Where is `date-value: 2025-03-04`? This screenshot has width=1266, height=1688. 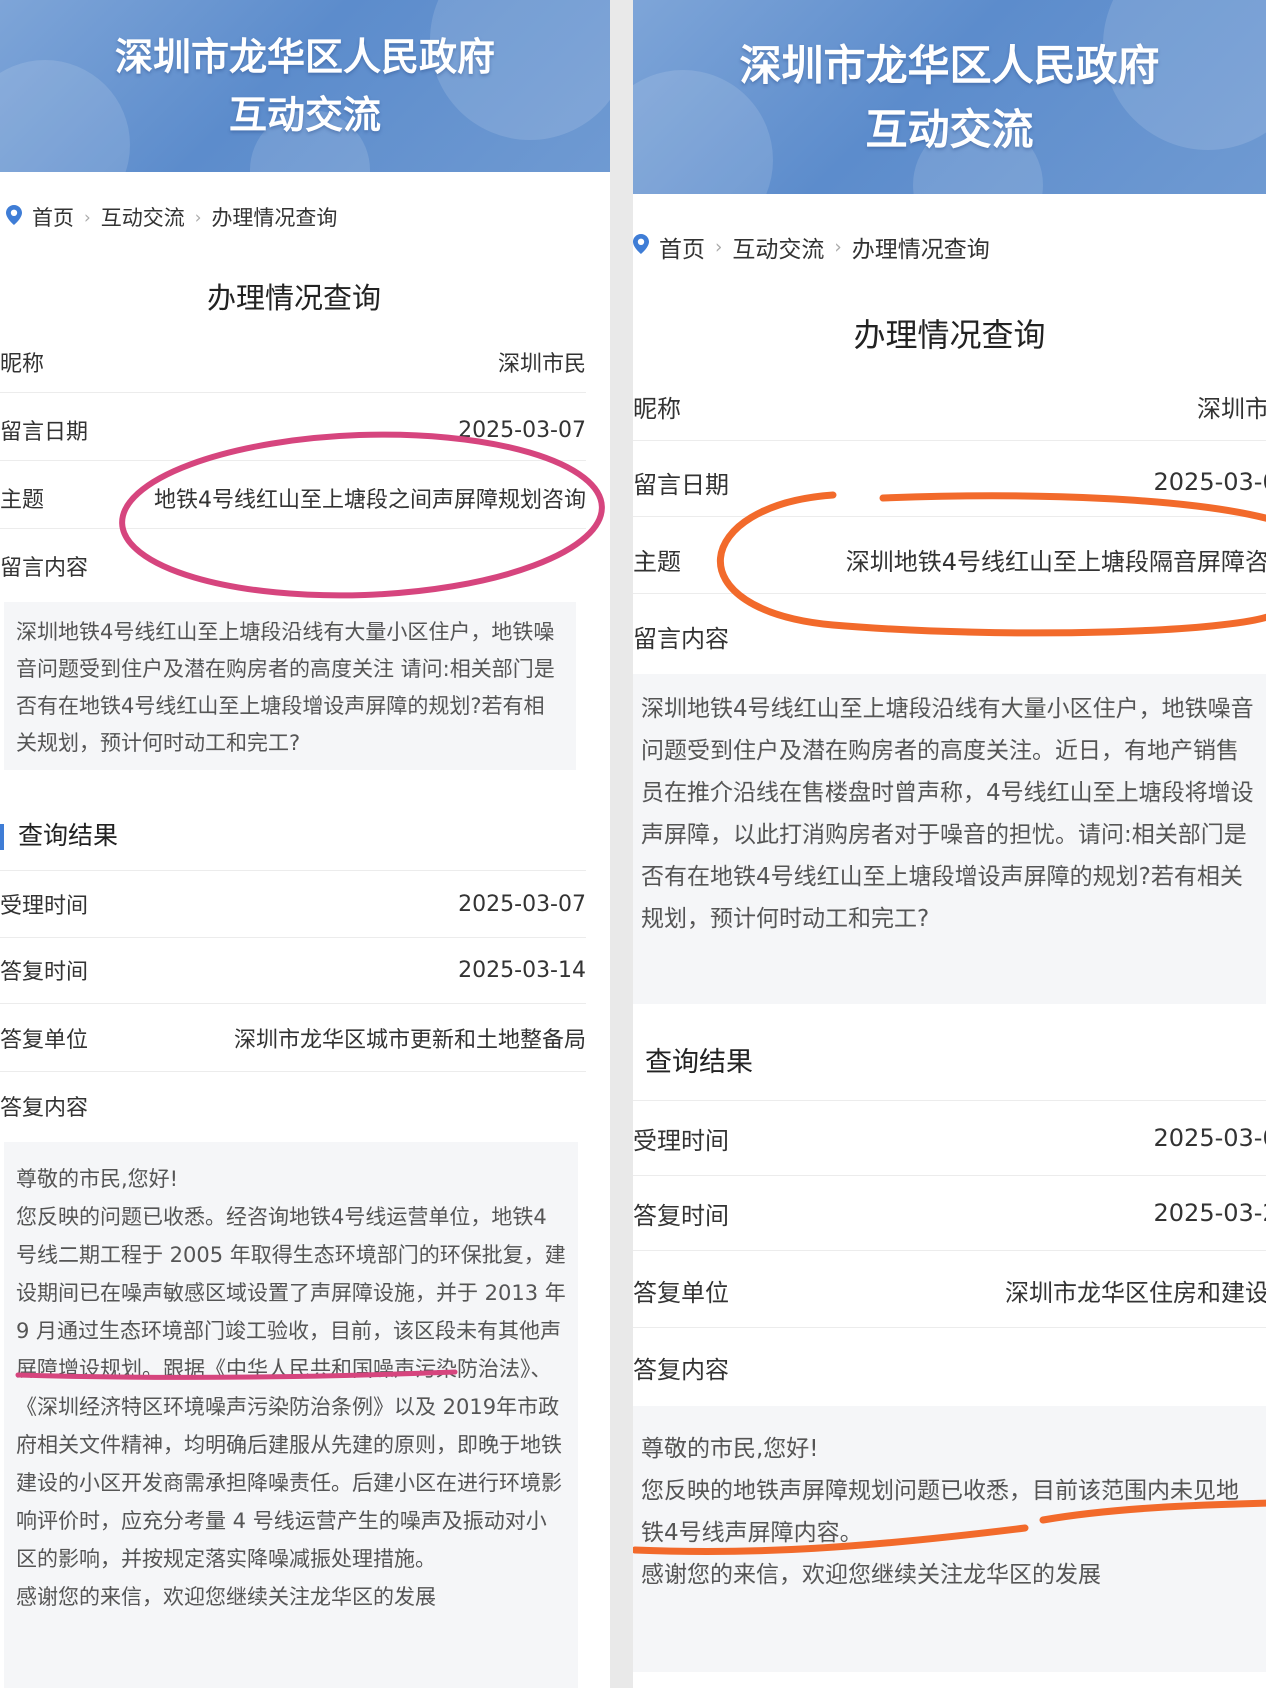 date-value: 2025-03-04 is located at coordinates (1209, 482).